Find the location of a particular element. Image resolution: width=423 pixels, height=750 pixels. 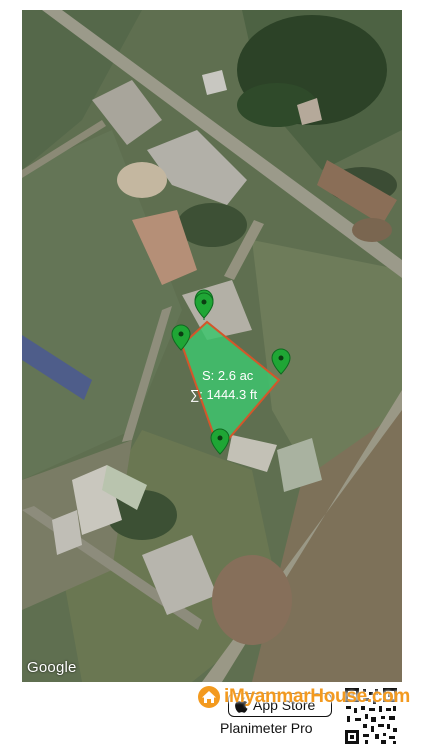

house-icon is located at coordinates (209, 697).